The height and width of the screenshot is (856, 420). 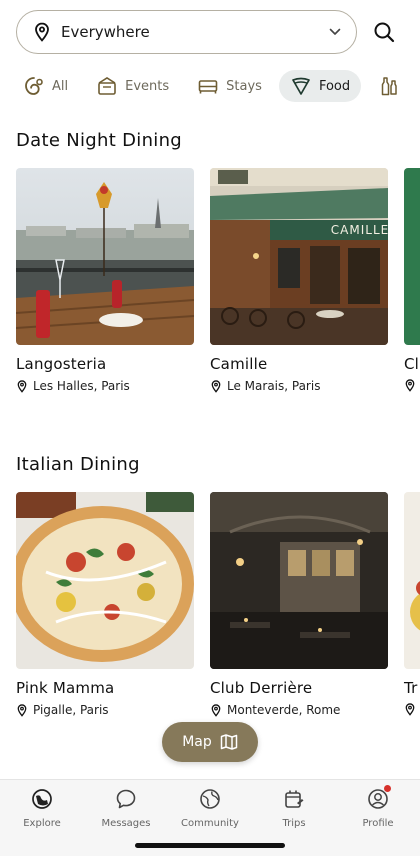 What do you see at coordinates (42, 799) in the screenshot?
I see `compass-globe-icon` at bounding box center [42, 799].